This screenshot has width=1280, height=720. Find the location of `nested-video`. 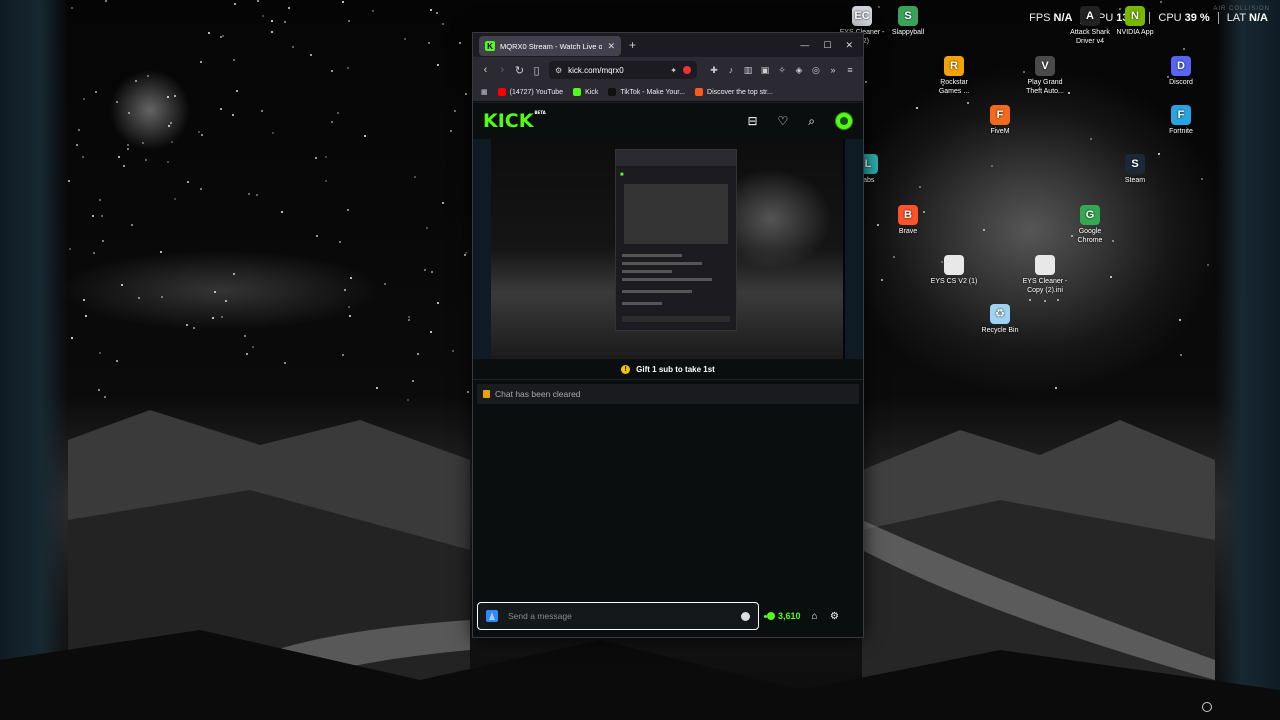

nested-video is located at coordinates (676, 214).